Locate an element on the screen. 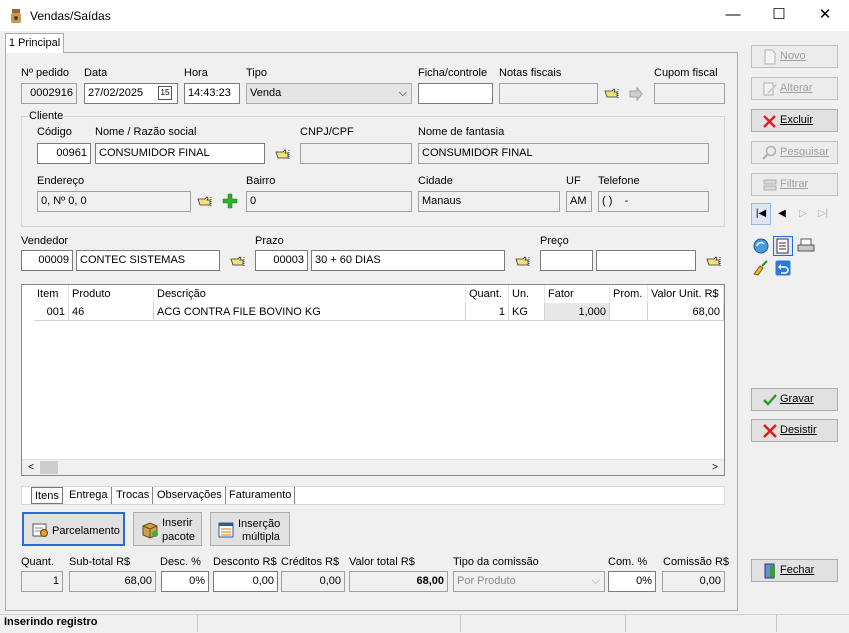 This screenshot has width=849, height=633. tab-faturamento: Faturamento is located at coordinates (261, 495).